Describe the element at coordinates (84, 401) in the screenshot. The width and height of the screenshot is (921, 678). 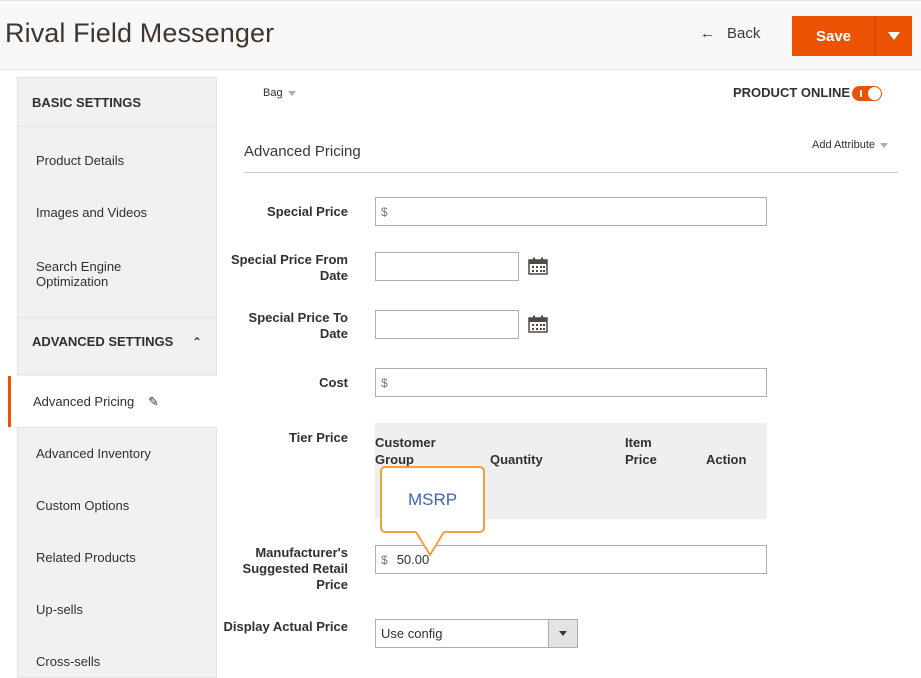
I see `sidebar-item-label: Advanced Pricing` at that location.